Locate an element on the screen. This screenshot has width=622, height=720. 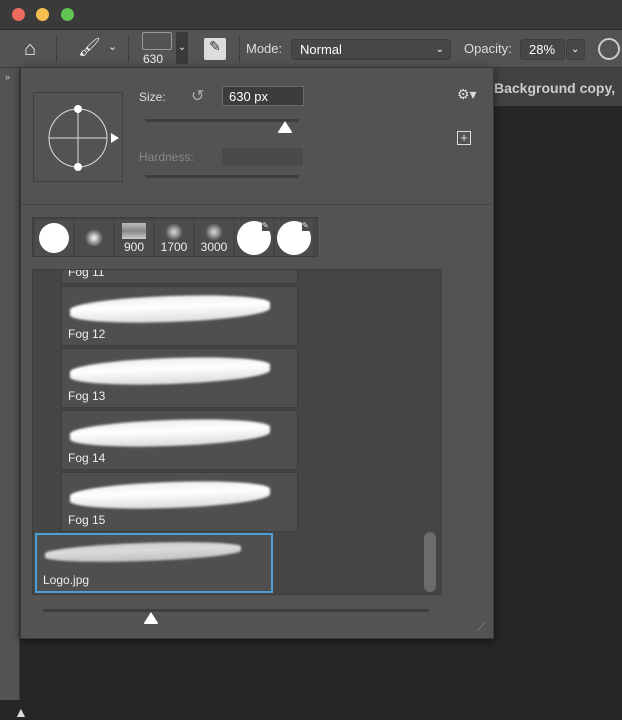
brush-preset-icon is located at coordinates (157, 41).